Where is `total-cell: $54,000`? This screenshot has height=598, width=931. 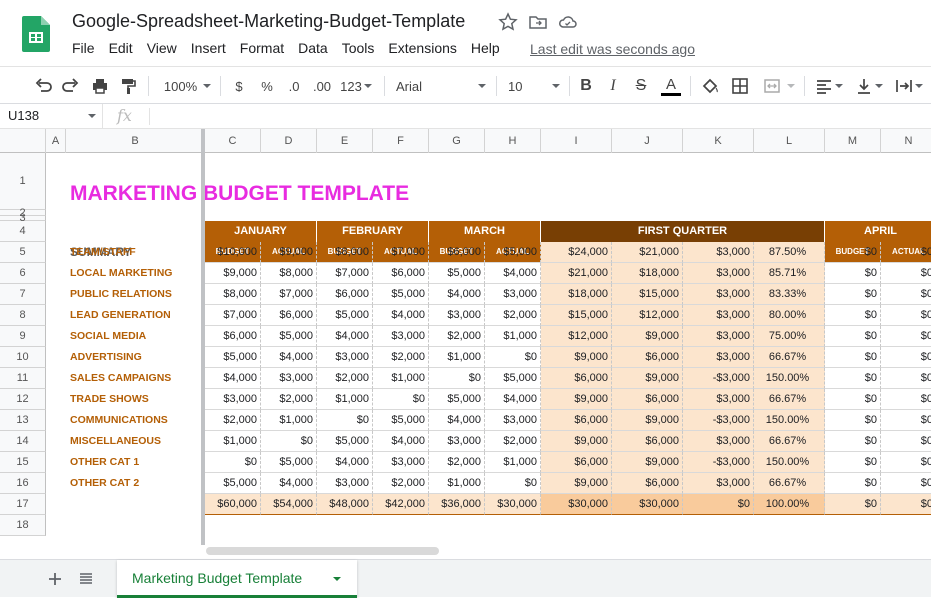 total-cell: $54,000 is located at coordinates (289, 504).